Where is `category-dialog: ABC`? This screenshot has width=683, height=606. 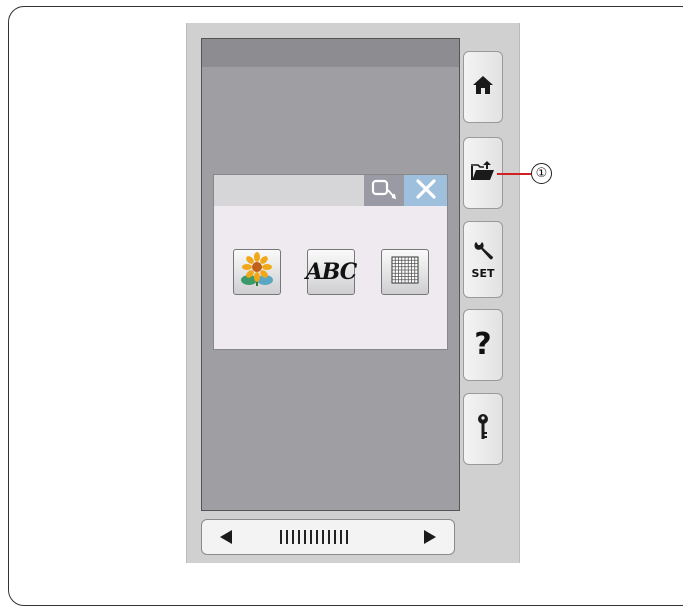
category-dialog: ABC is located at coordinates (330, 262).